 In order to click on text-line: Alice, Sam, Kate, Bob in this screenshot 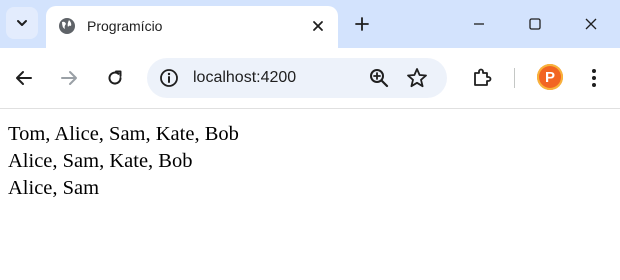, I will do `click(100, 161)`.